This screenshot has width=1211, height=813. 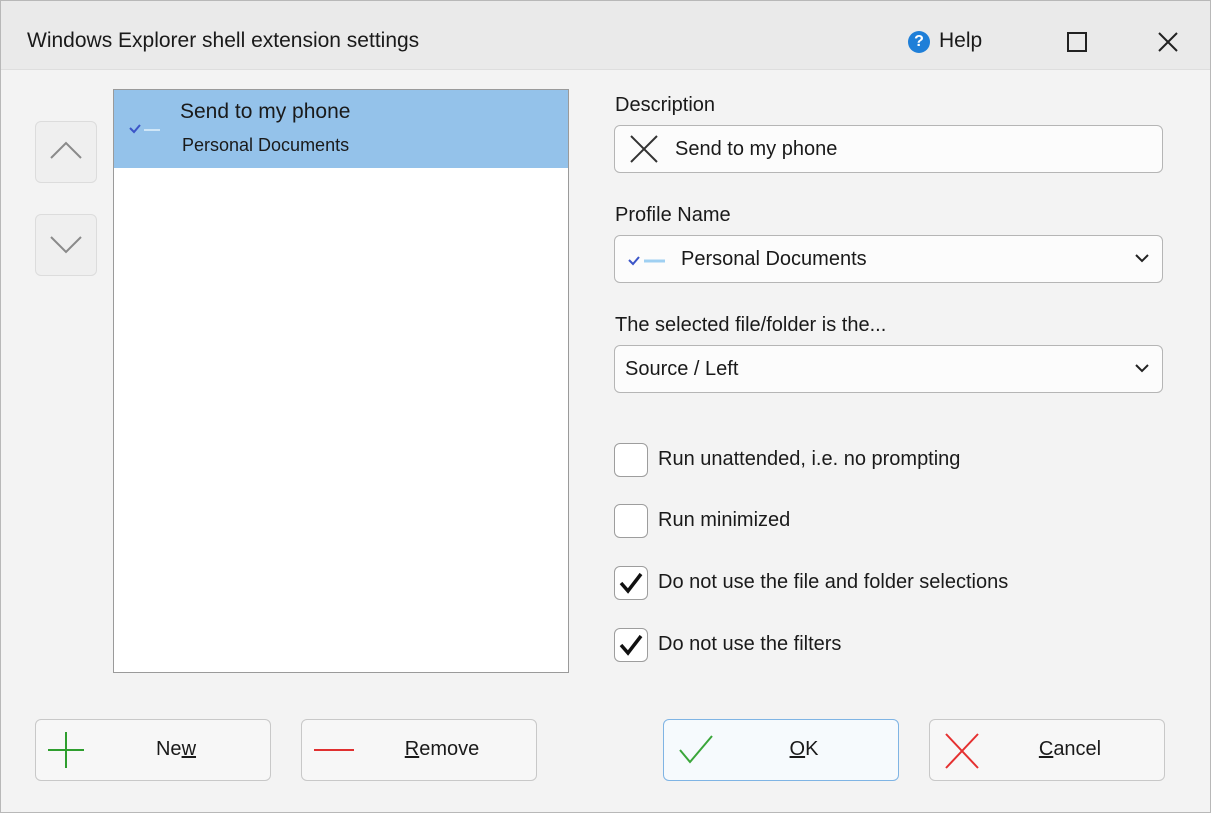 I want to click on list-item: Send to my phone Personal Documents, so click(x=341, y=129).